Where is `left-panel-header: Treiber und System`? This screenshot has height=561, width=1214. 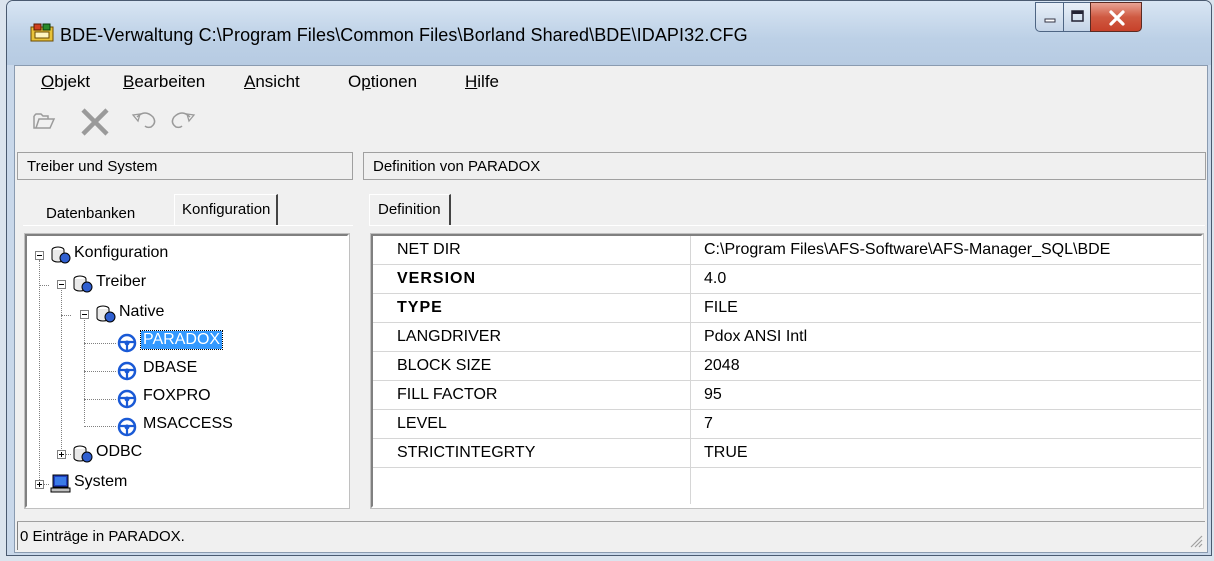
left-panel-header: Treiber und System is located at coordinates (185, 166).